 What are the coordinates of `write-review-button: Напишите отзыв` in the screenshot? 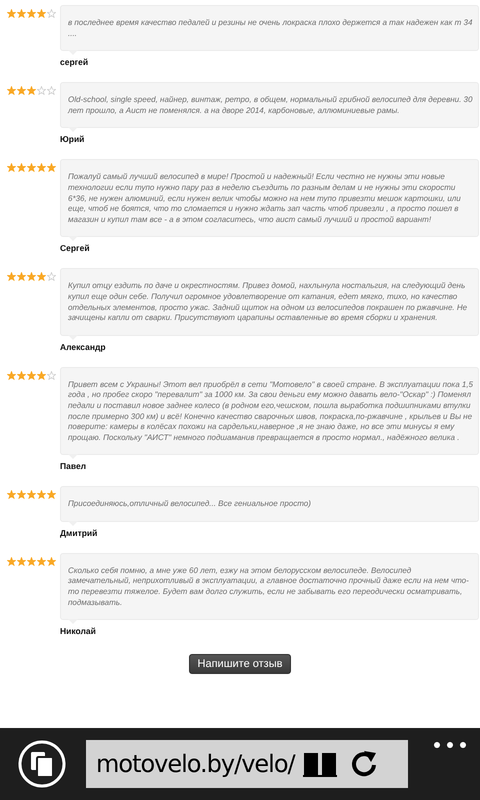 It's located at (240, 664).